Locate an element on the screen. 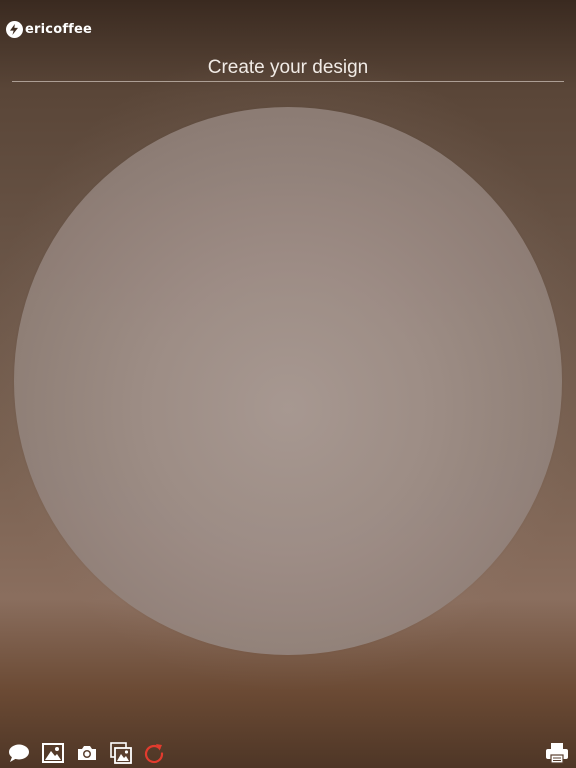 This screenshot has height=768, width=576. gallery-icon is located at coordinates (121, 753).